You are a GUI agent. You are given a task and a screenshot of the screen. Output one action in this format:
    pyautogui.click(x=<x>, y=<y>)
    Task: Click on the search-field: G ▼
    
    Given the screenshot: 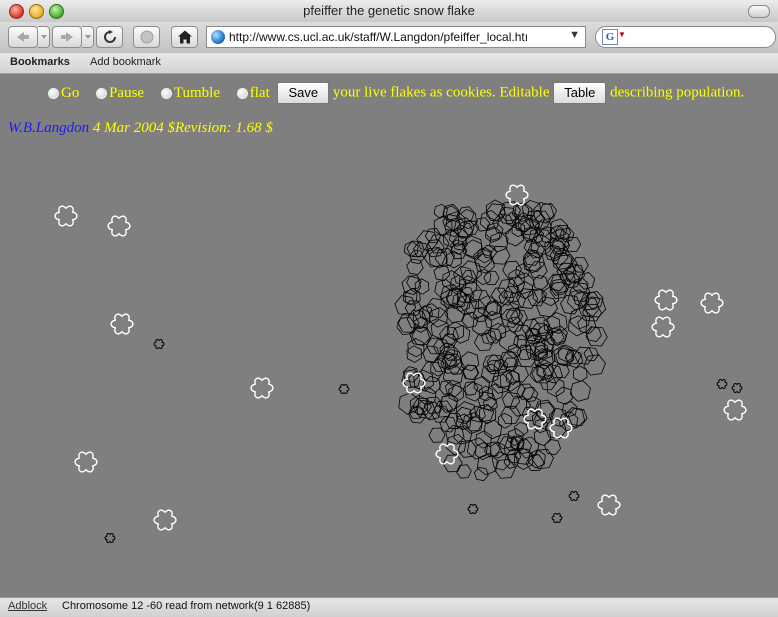 What is the action you would take?
    pyautogui.click(x=685, y=37)
    